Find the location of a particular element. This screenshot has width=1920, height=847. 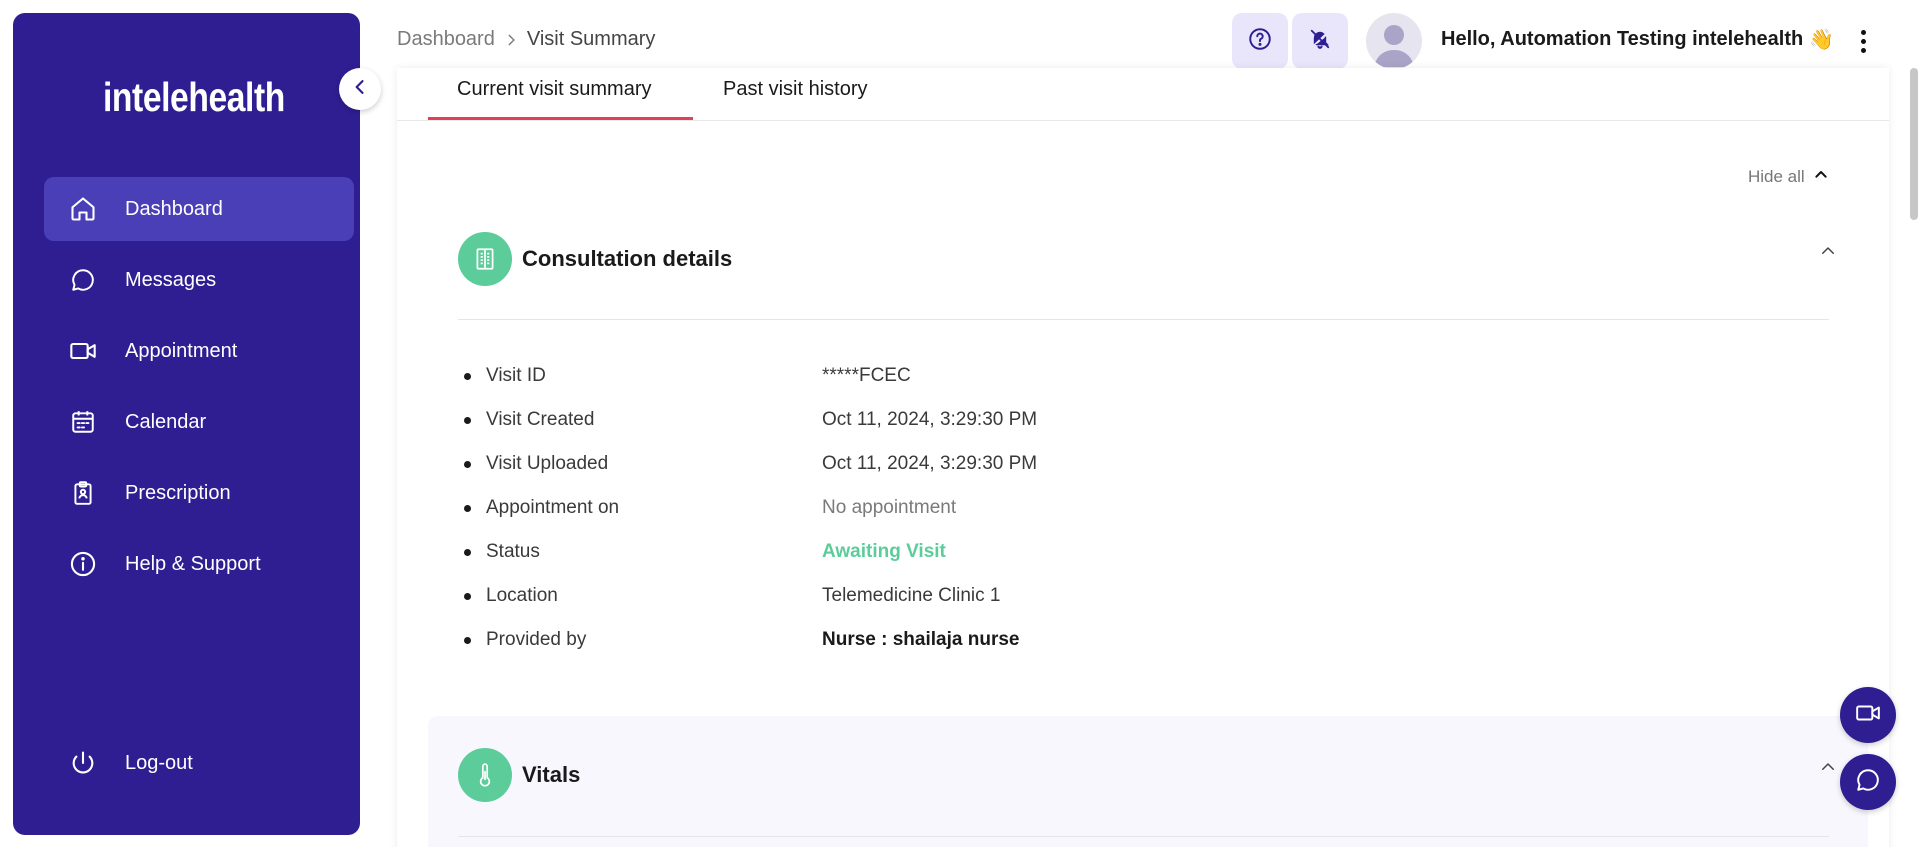

chat-button is located at coordinates (1868, 782).